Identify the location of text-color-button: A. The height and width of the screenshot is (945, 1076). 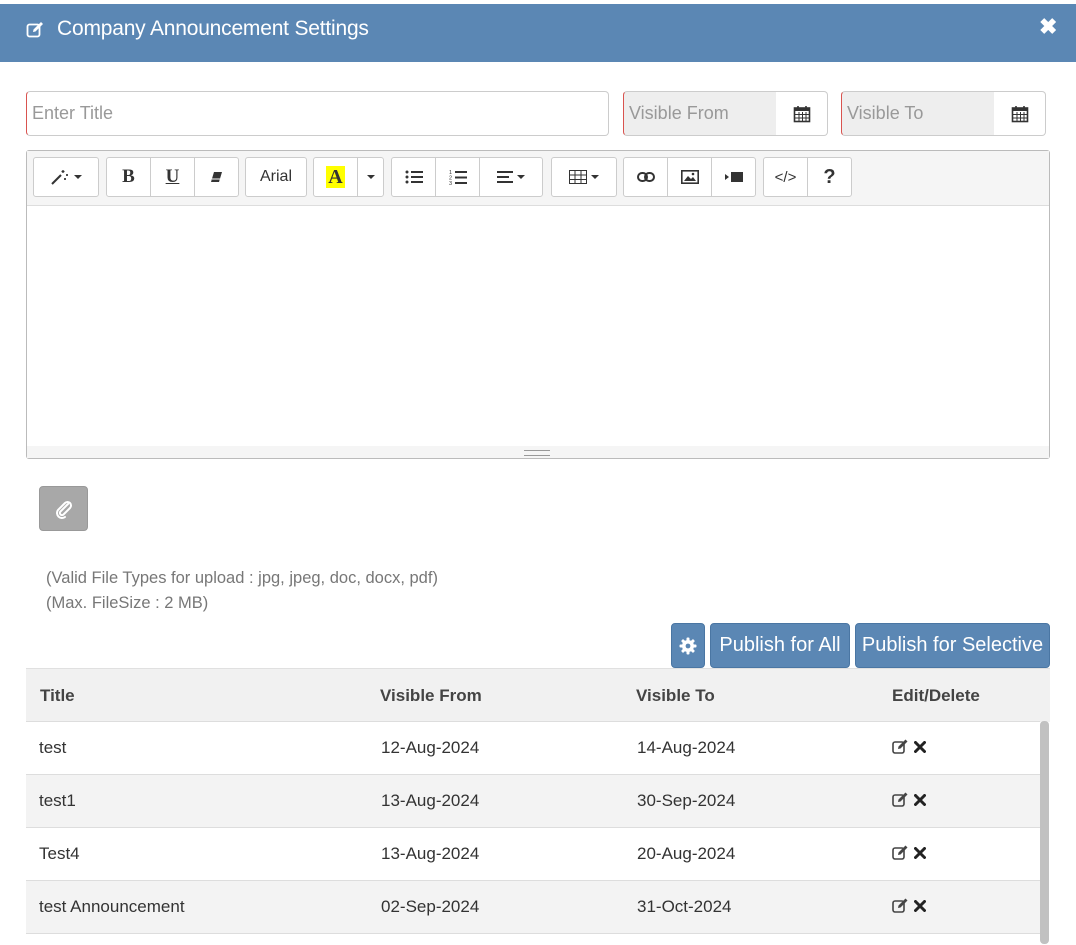
(335, 177).